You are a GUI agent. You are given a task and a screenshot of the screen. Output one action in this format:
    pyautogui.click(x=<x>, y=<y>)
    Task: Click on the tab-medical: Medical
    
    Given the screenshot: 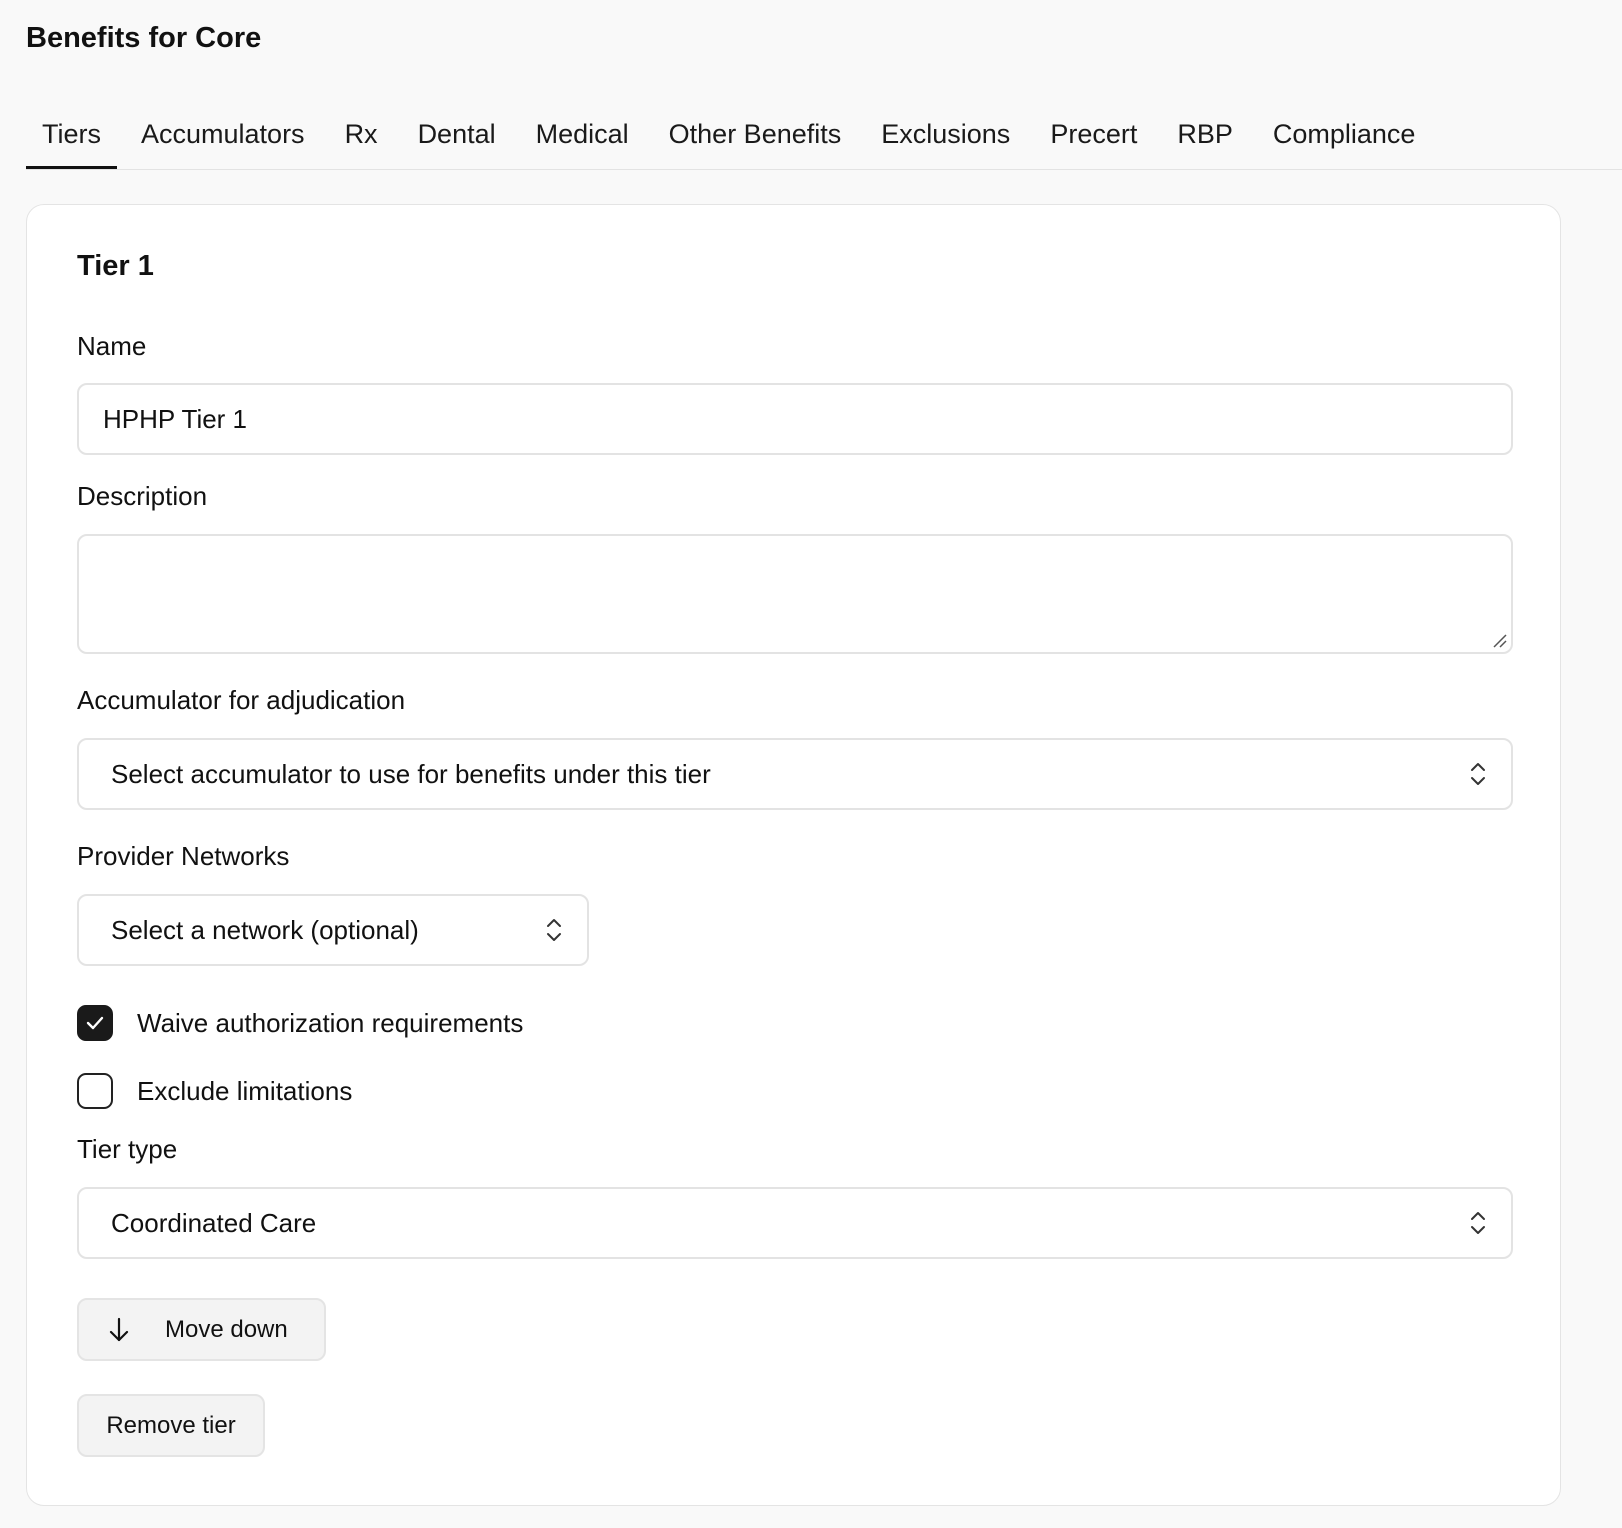 What is the action you would take?
    pyautogui.click(x=582, y=133)
    